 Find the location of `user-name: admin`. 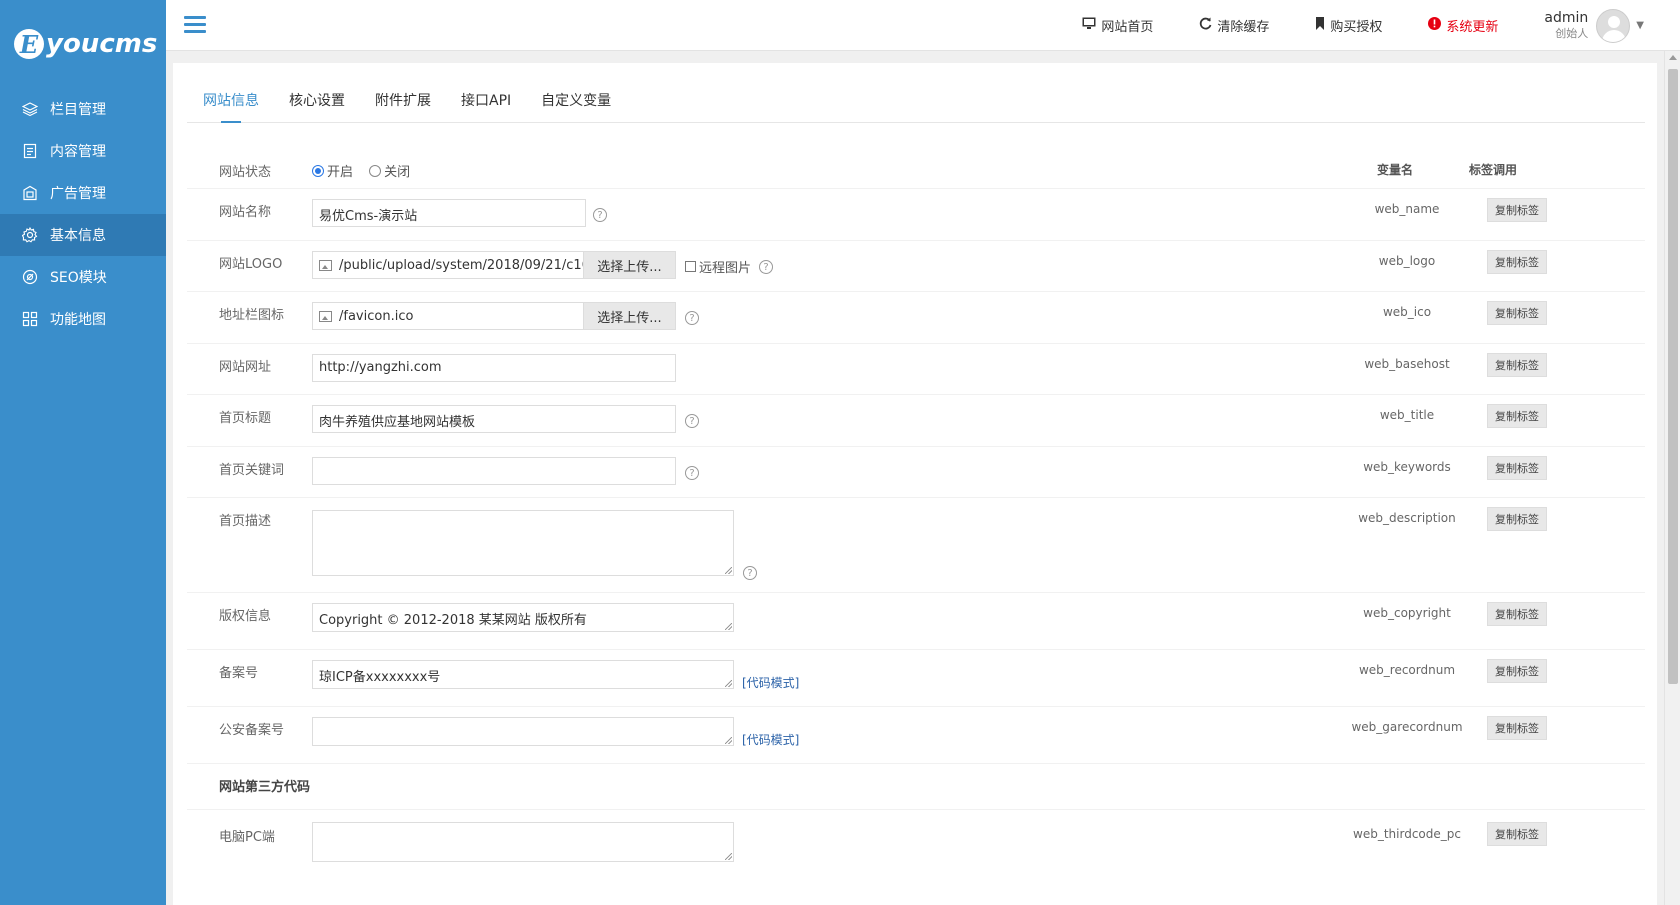

user-name: admin is located at coordinates (1566, 17).